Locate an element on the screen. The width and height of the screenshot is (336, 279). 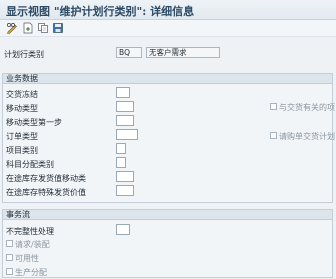
application-toolbar is located at coordinates (168, 28).